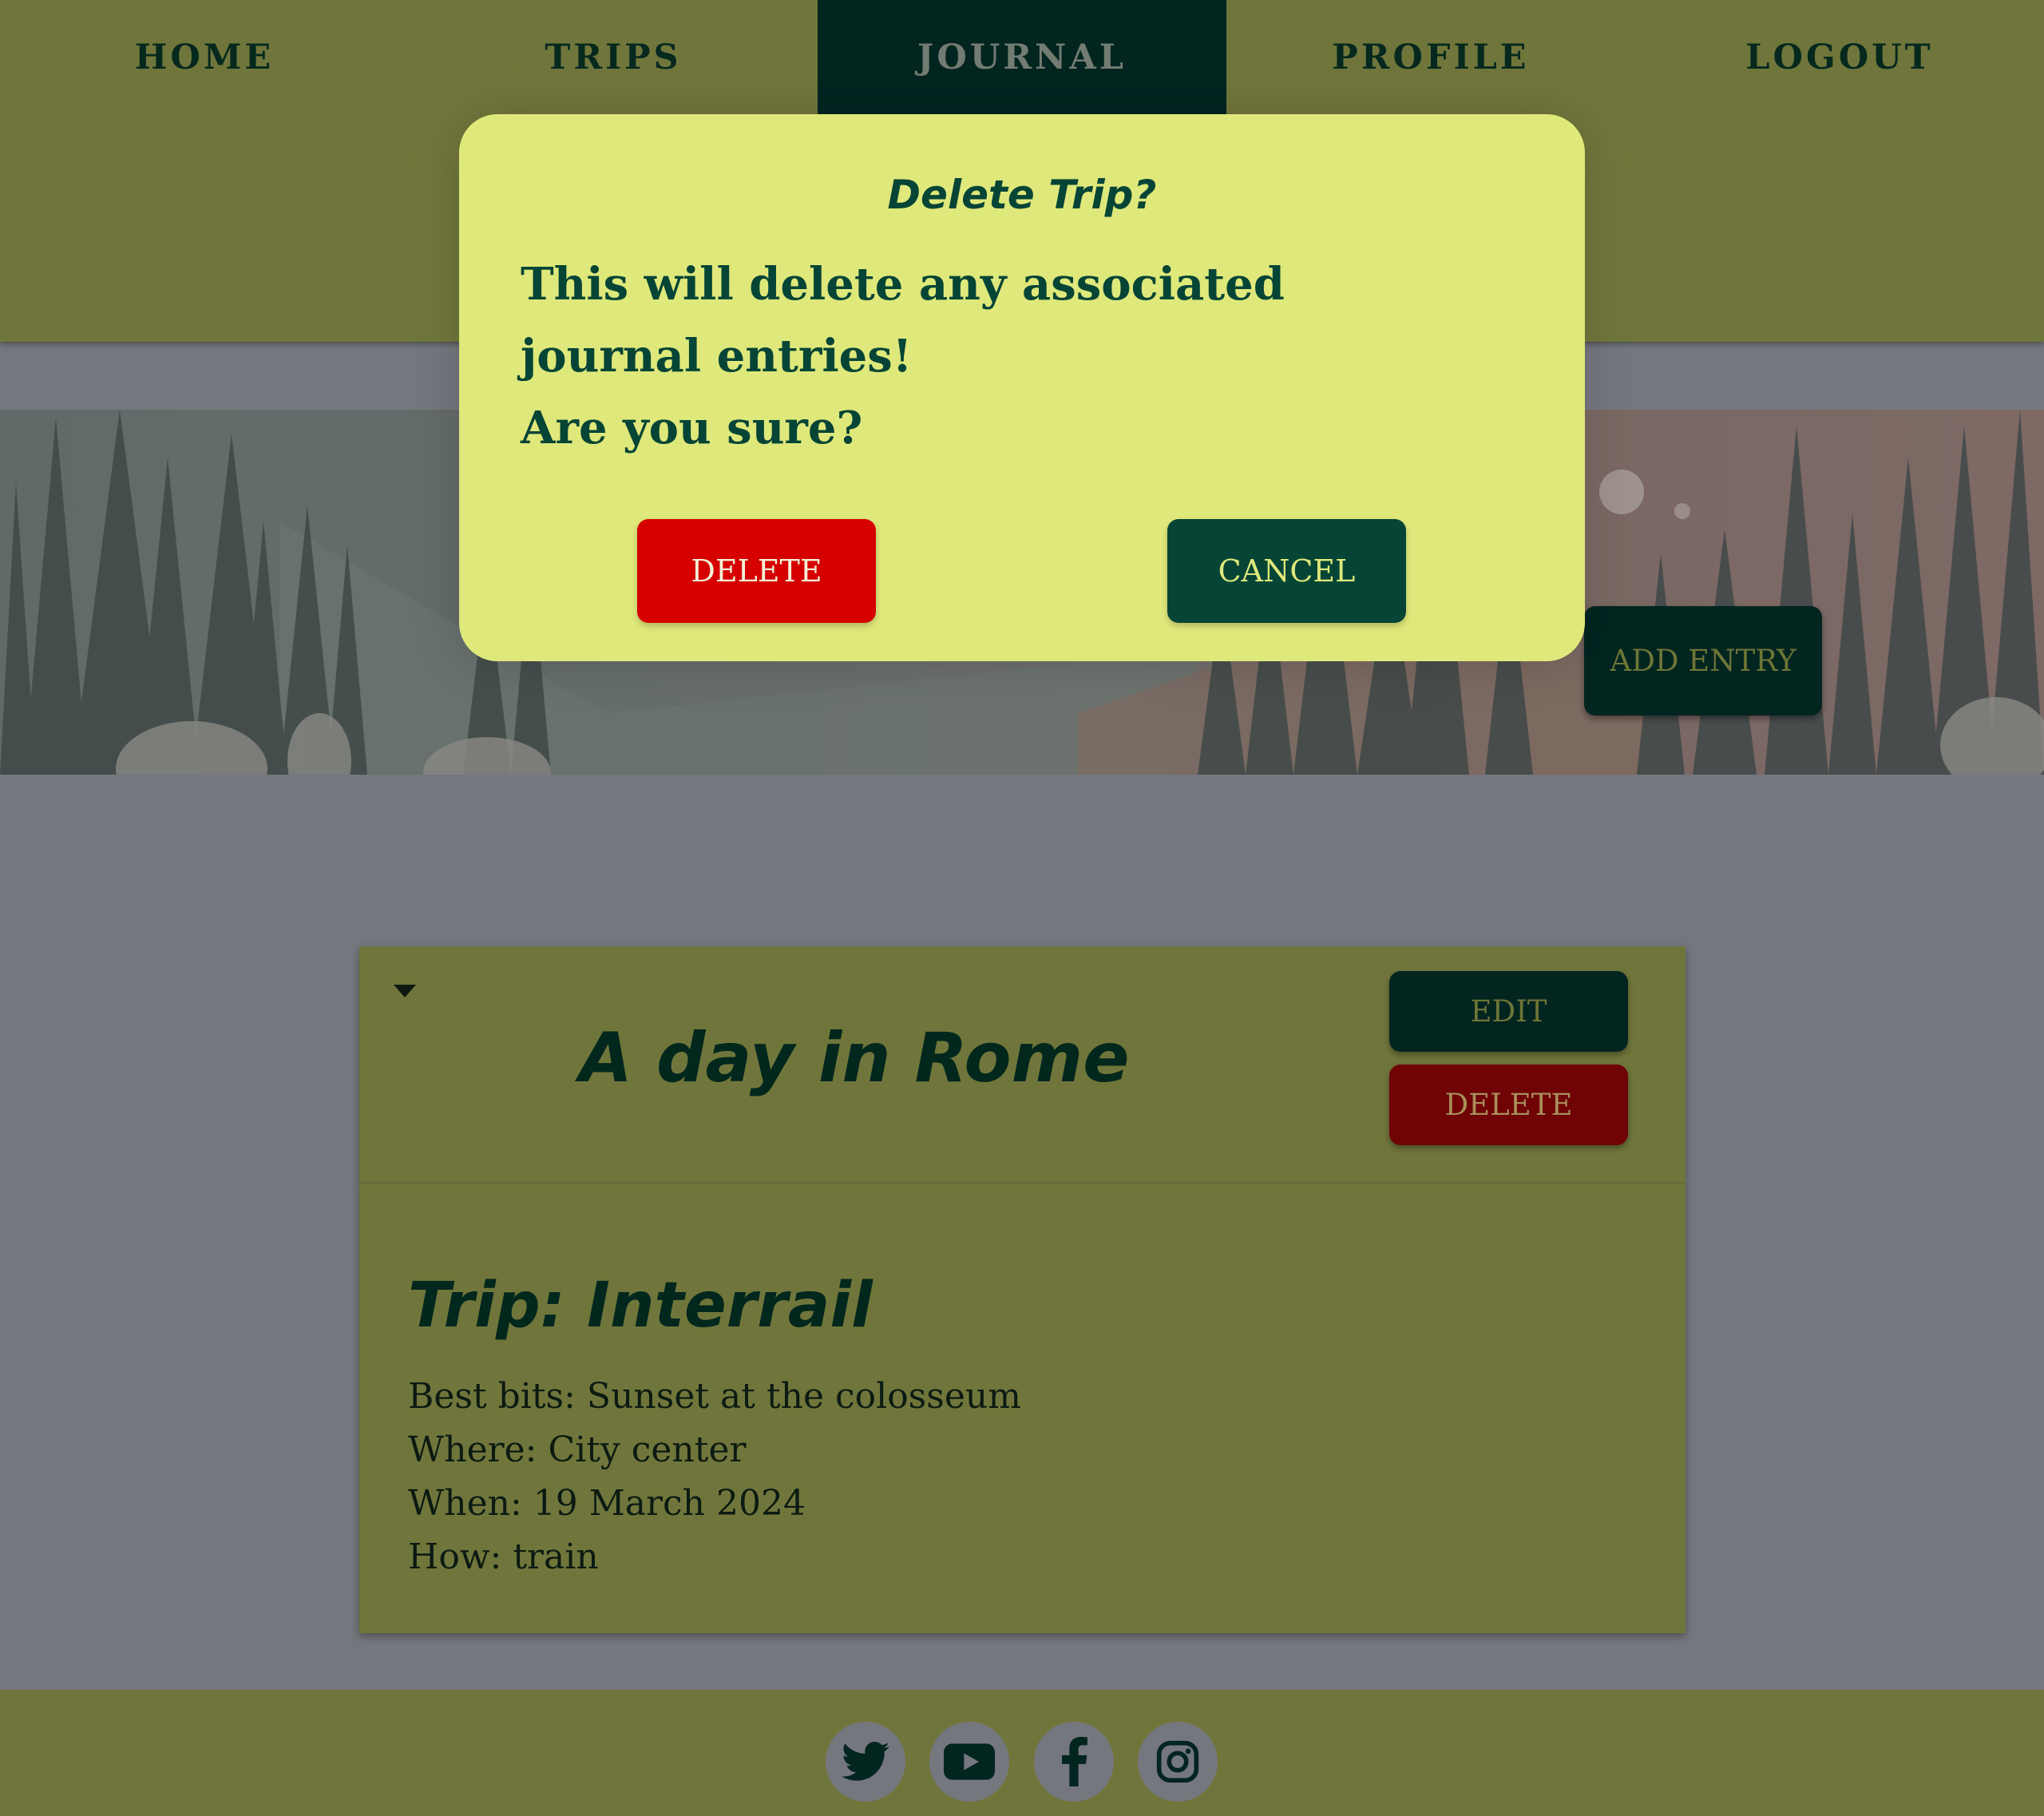 The width and height of the screenshot is (2044, 1816). Describe the element at coordinates (1508, 1011) in the screenshot. I see `edit-entry-button: EDIT` at that location.